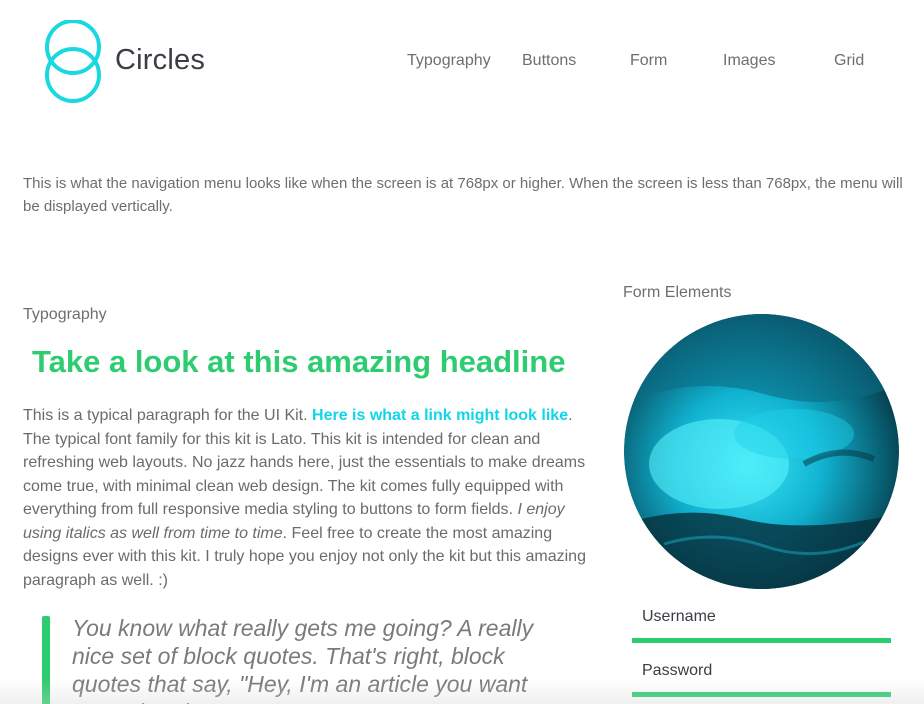  I want to click on main-navigation: Typography Buttons Form Images Grid, so click(462, 64).